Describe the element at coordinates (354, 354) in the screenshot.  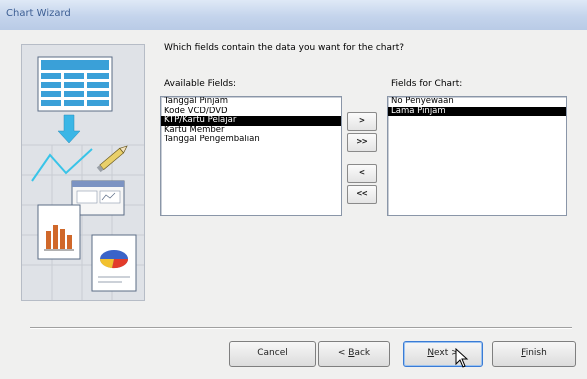
I see `back-button: < Back` at that location.